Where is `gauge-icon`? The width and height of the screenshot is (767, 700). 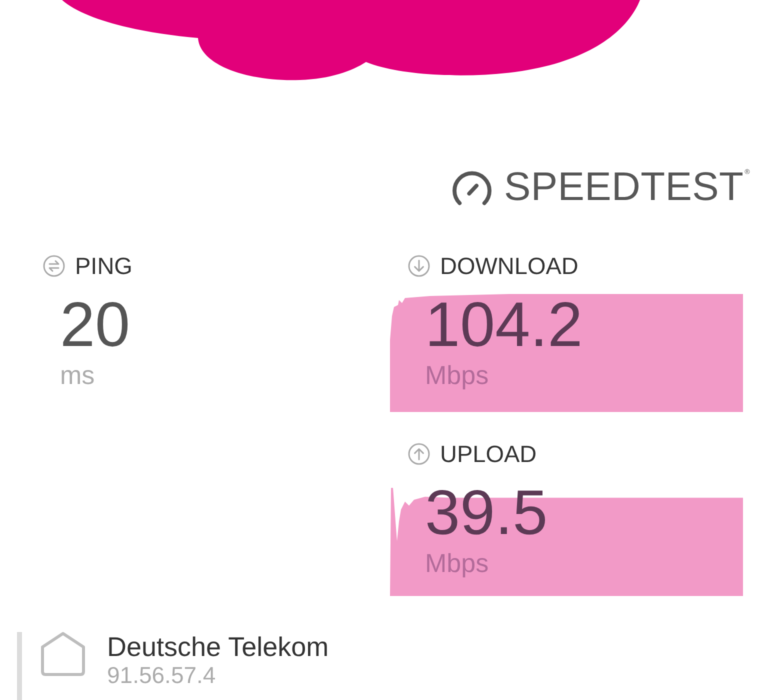
gauge-icon is located at coordinates (472, 188).